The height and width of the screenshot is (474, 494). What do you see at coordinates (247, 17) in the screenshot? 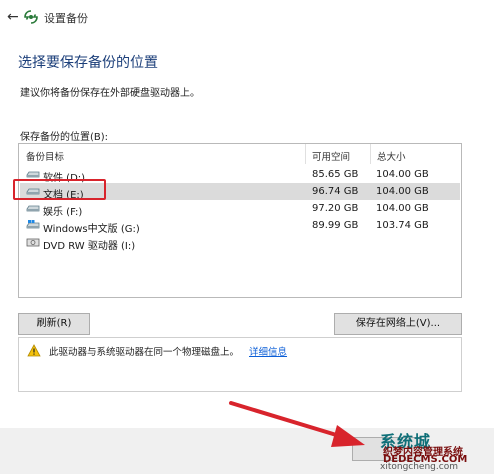
I see `title-bar: ← 设置备份` at bounding box center [247, 17].